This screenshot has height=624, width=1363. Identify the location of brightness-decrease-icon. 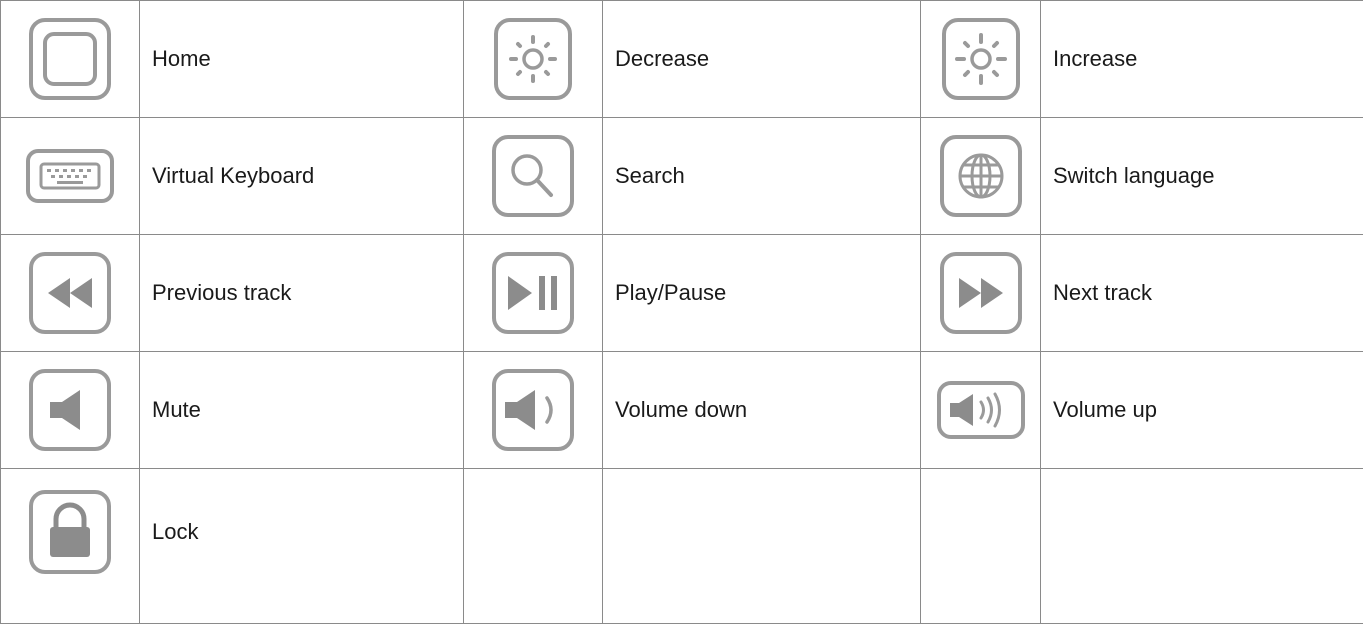
(533, 59).